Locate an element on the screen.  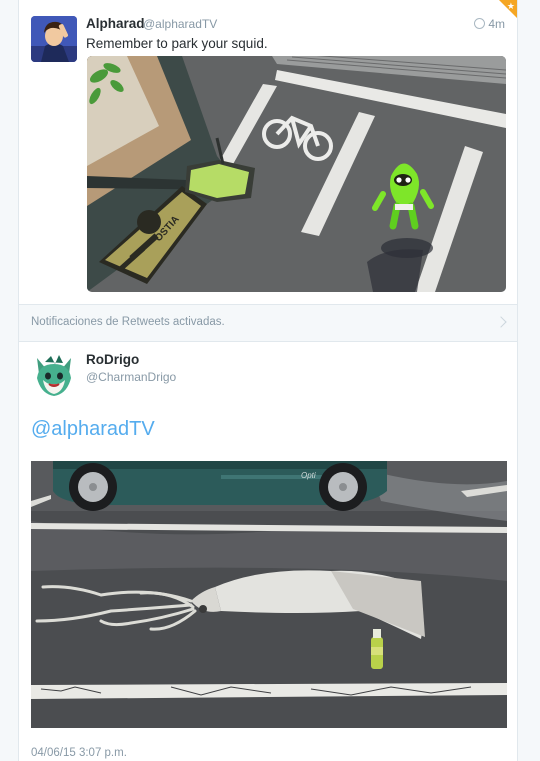
tweet-timestamp: 04/06/15 3:07 p.m. is located at coordinates (79, 753).